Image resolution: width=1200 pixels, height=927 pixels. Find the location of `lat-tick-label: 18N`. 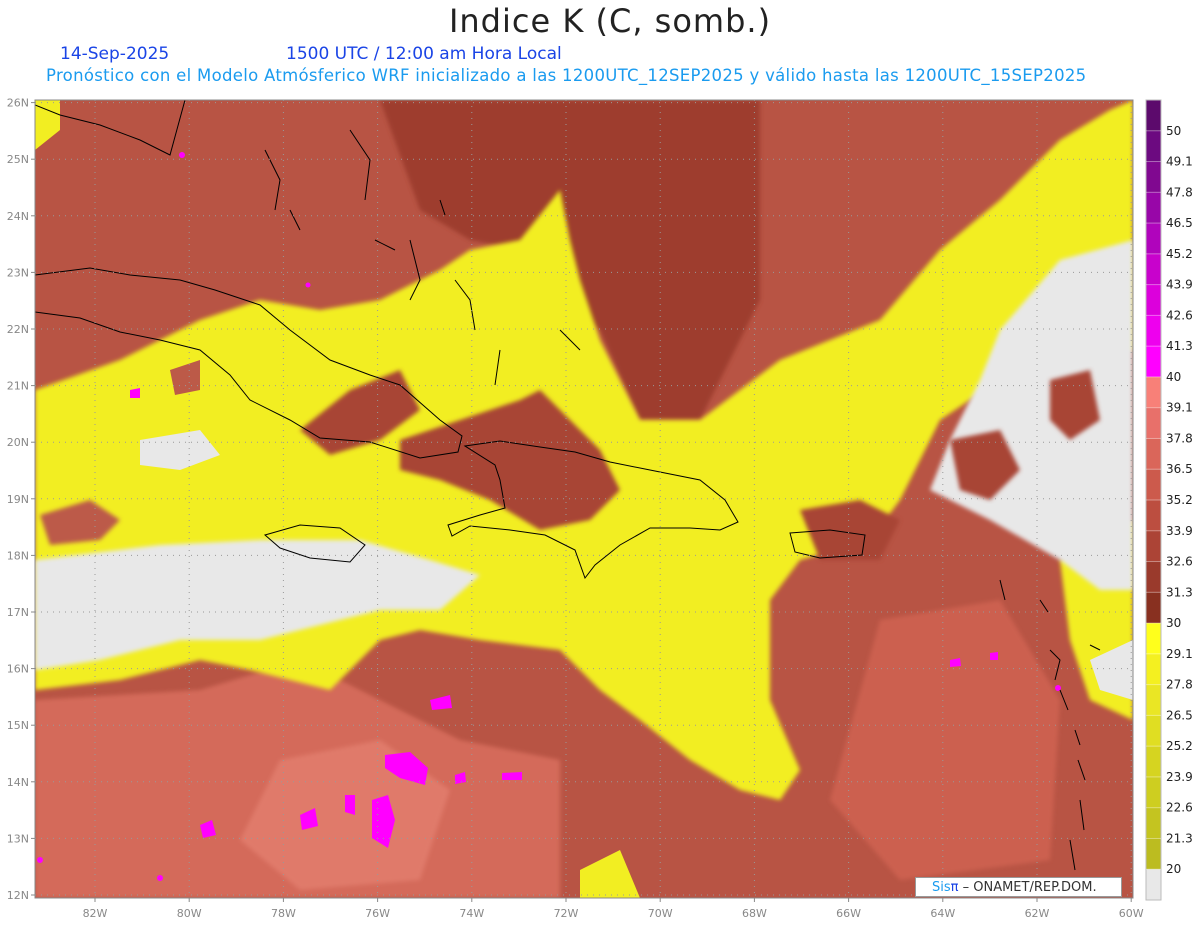

lat-tick-label: 18N is located at coordinates (18, 555).